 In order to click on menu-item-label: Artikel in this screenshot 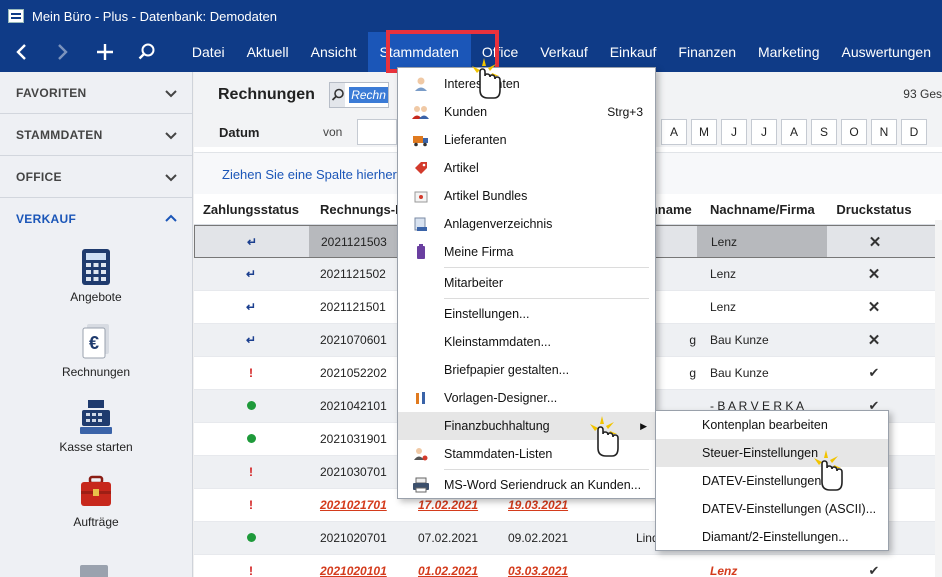, I will do `click(461, 168)`.